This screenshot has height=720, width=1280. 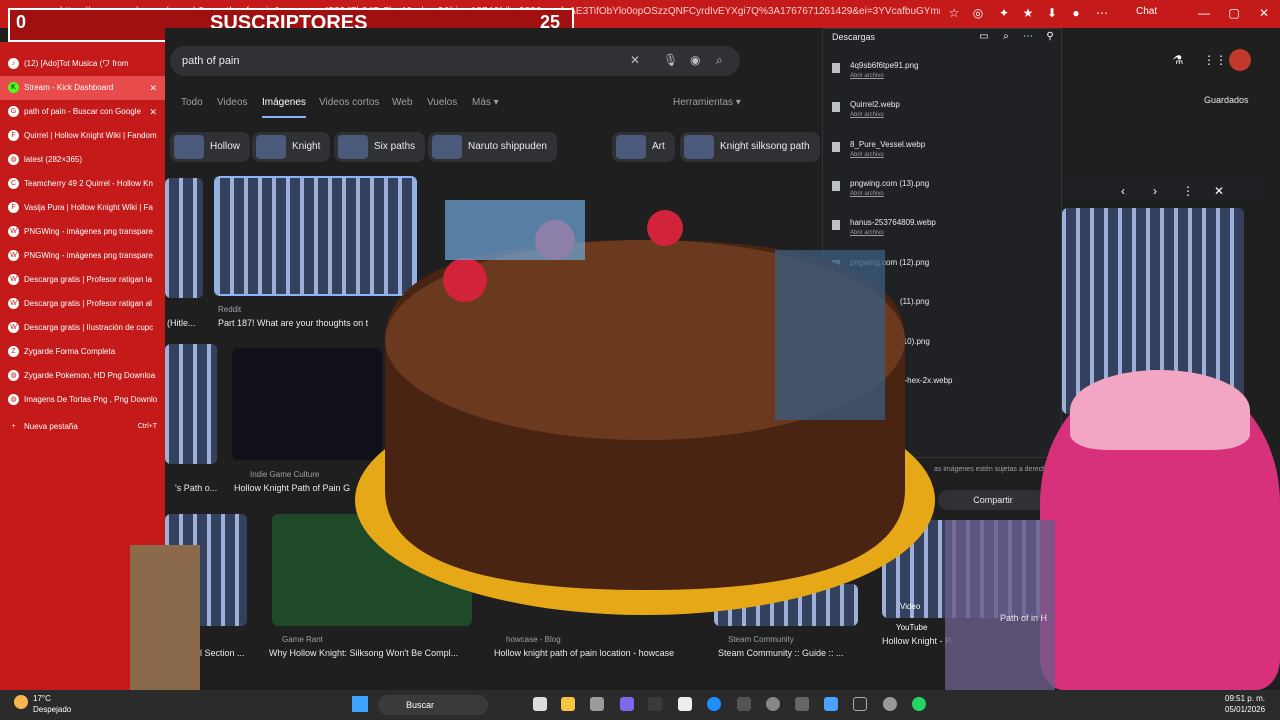 I want to click on bookmark-icon: ★, so click(x=1028, y=13).